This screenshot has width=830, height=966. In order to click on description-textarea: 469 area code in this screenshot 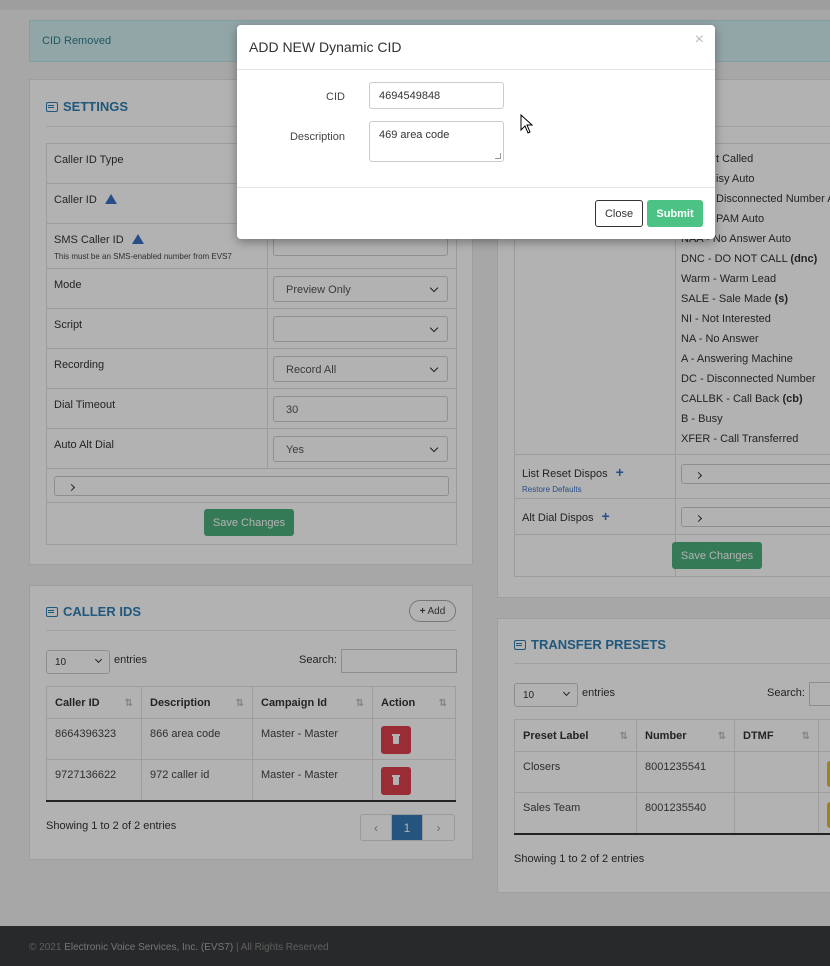, I will do `click(436, 141)`.